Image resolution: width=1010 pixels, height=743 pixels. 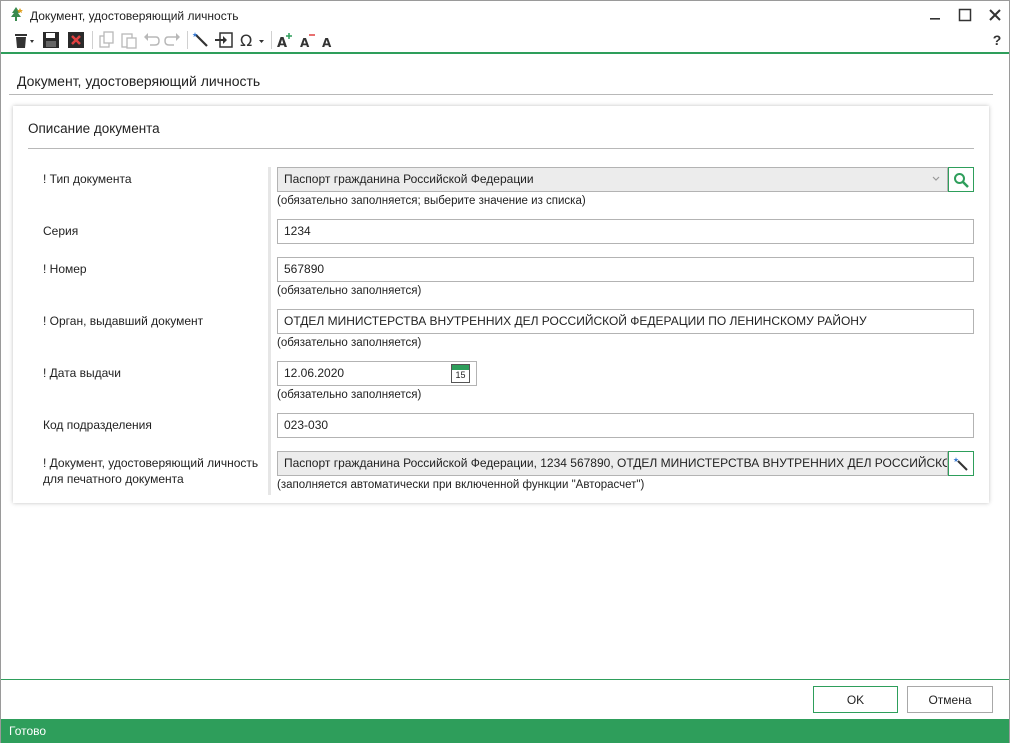 I want to click on minimize-icon, so click(x=935, y=19).